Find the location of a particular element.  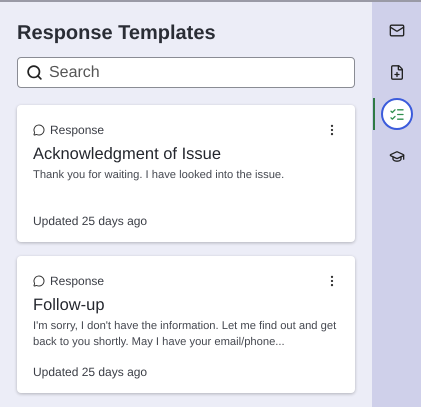

template-title: Acknowledgment of Issue is located at coordinates (127, 154).